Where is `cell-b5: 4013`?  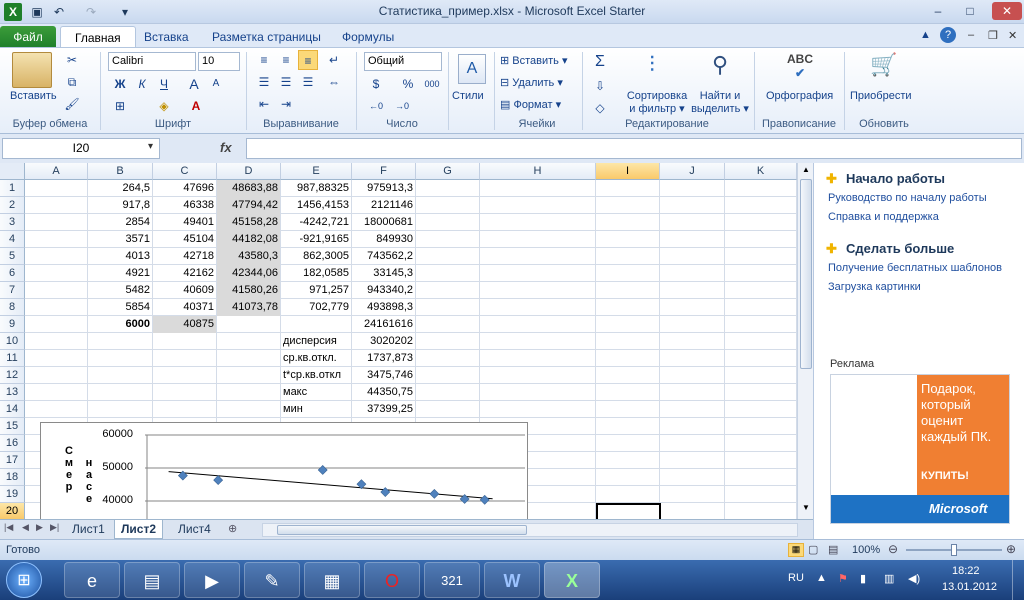 cell-b5: 4013 is located at coordinates (120, 256).